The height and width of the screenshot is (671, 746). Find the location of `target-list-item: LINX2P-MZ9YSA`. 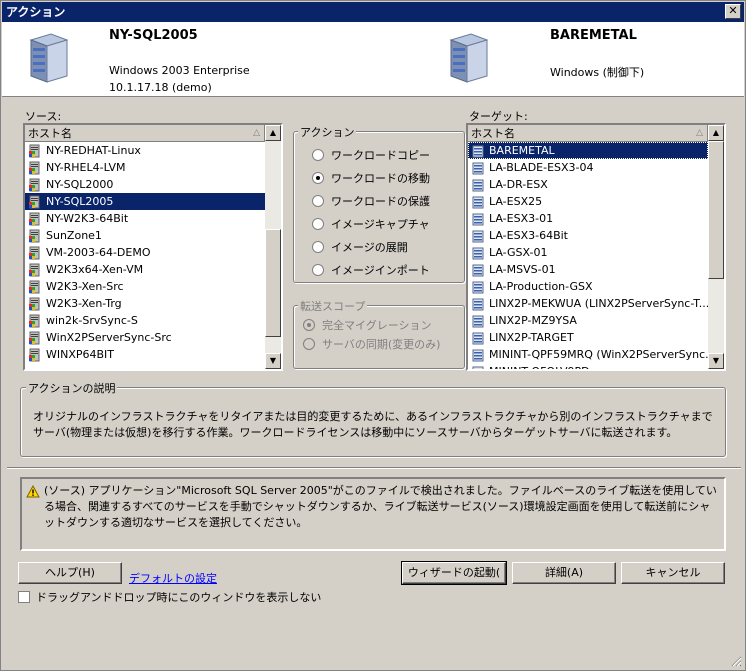

target-list-item: LINX2P-MZ9YSA is located at coordinates (588, 320).